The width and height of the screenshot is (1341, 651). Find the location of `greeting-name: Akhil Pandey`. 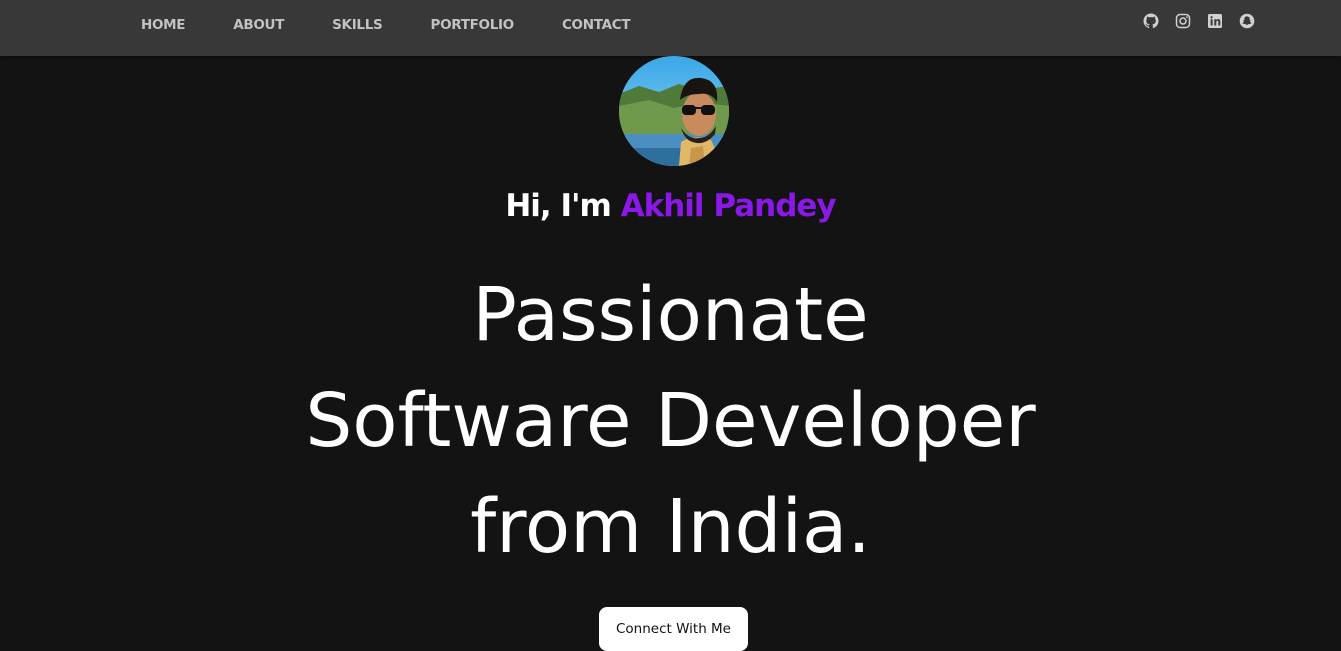

greeting-name: Akhil Pandey is located at coordinates (728, 206).